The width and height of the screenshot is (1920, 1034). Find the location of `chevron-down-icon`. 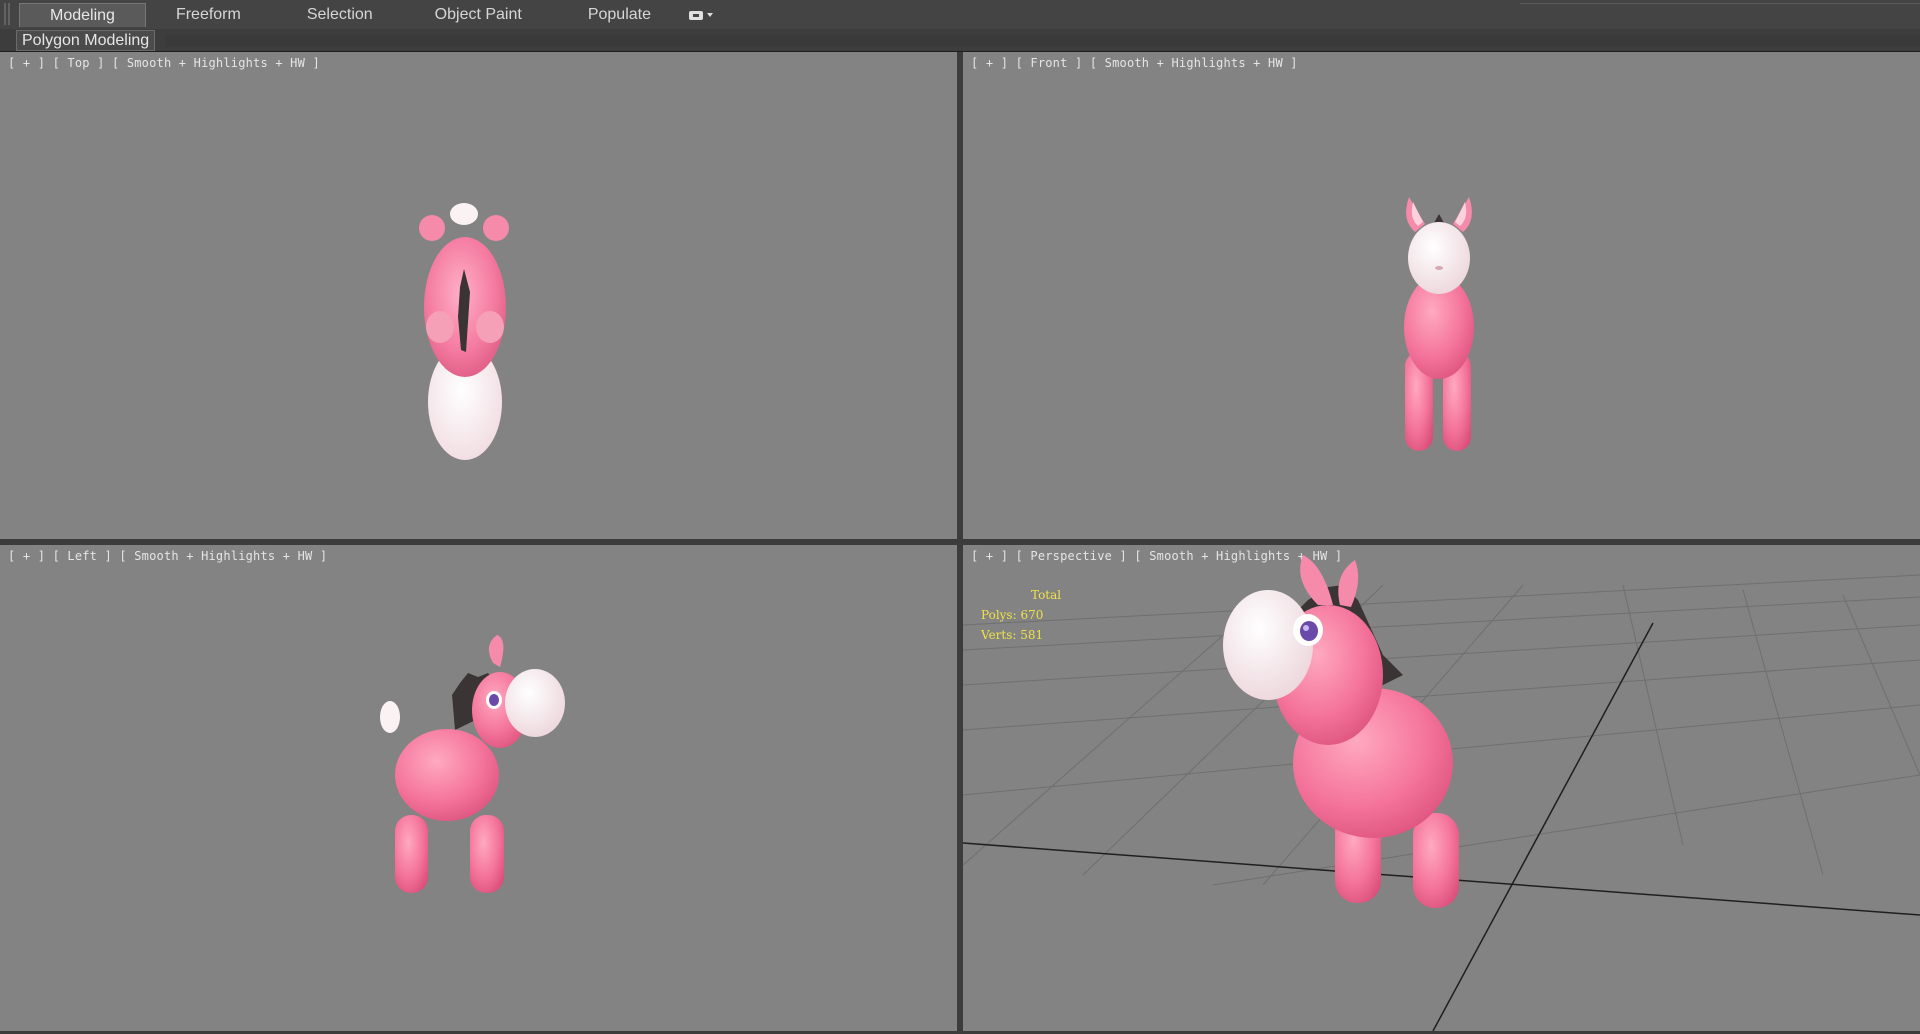

chevron-down-icon is located at coordinates (710, 15).